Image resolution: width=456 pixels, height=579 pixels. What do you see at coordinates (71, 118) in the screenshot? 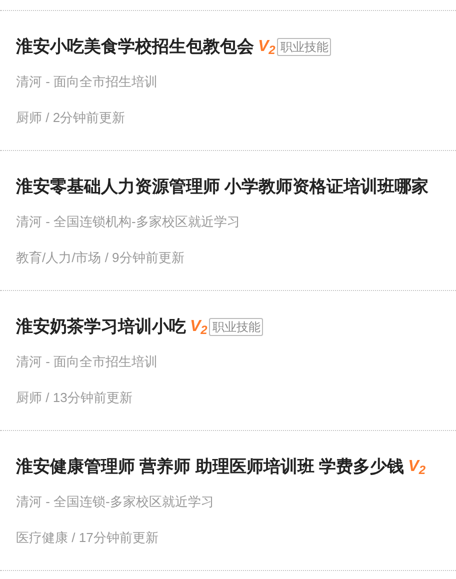
I see `category-time-text: 厨师 / 2分钟前更新` at bounding box center [71, 118].